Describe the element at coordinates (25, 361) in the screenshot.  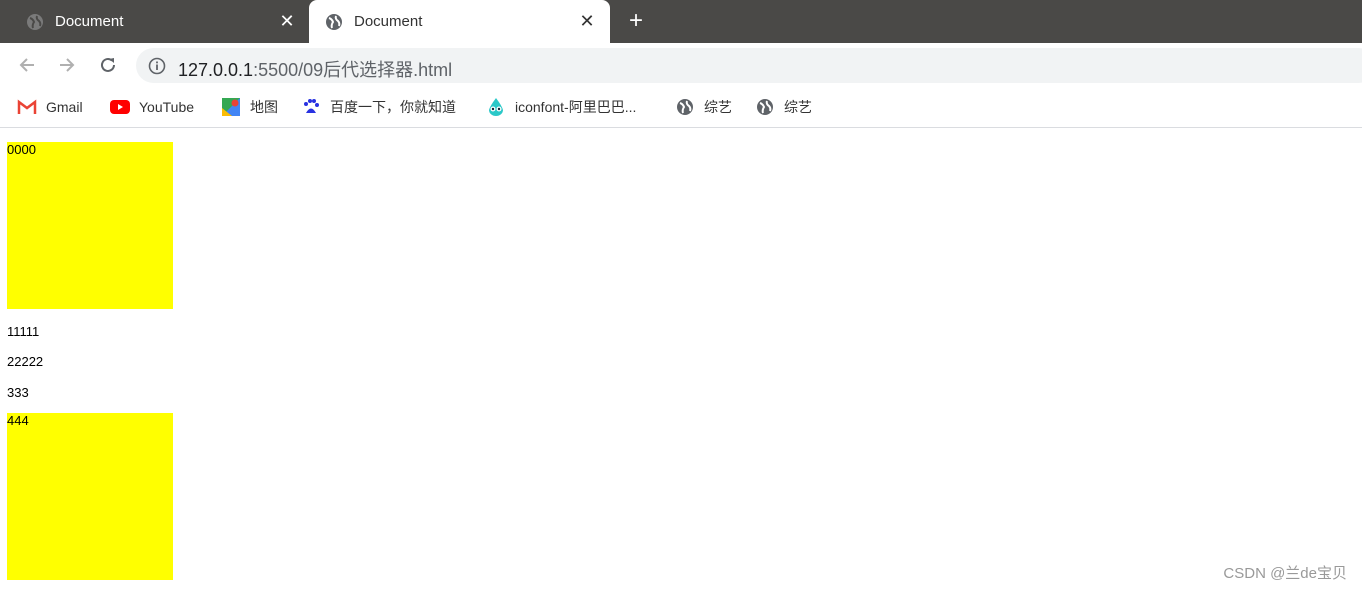
I see `item-2: 22222` at that location.